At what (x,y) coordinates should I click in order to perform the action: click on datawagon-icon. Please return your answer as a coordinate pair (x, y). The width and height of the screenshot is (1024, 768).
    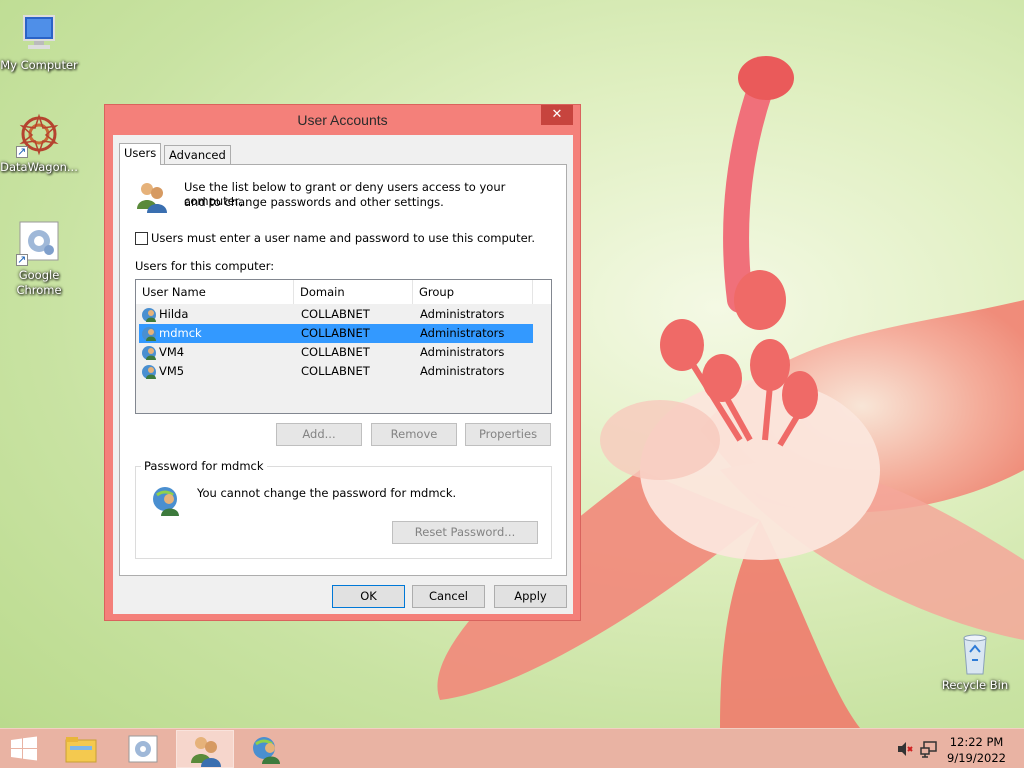
    Looking at the image, I should click on (39, 135).